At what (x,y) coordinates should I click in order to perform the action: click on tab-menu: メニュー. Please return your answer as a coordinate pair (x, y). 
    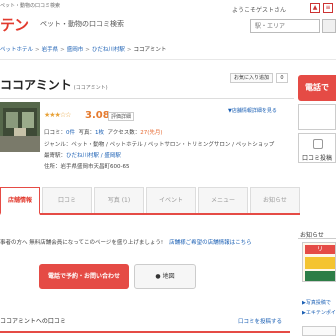
    Looking at the image, I should click on (223, 200).